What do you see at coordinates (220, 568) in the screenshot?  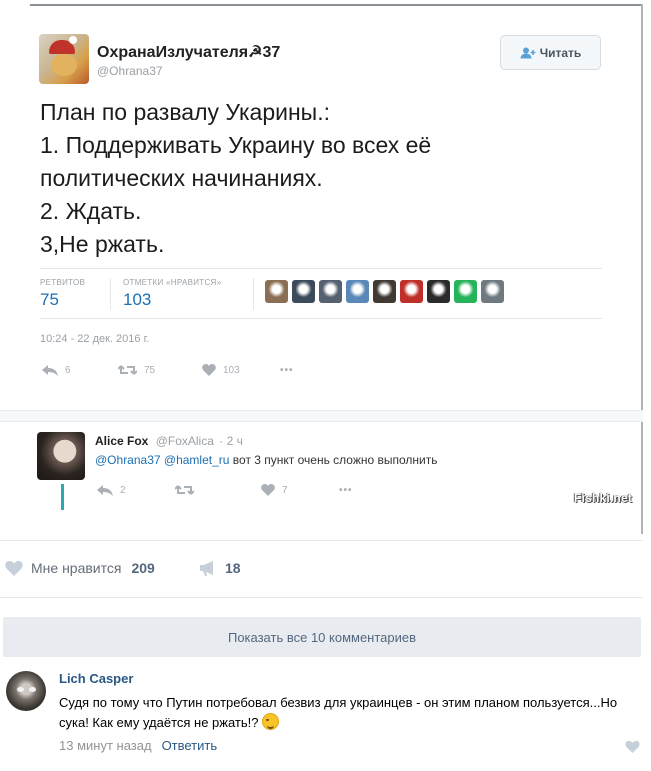 I see `share-button: 18` at bounding box center [220, 568].